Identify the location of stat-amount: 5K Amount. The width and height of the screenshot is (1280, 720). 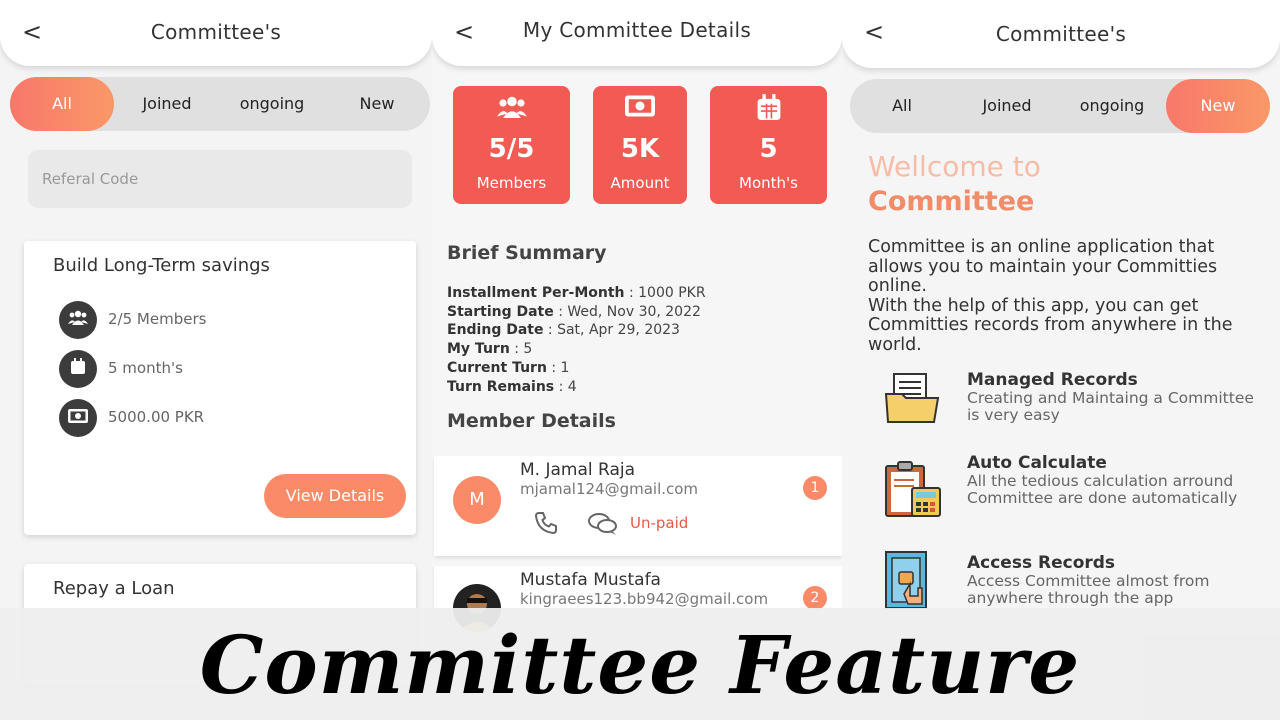
(640, 145).